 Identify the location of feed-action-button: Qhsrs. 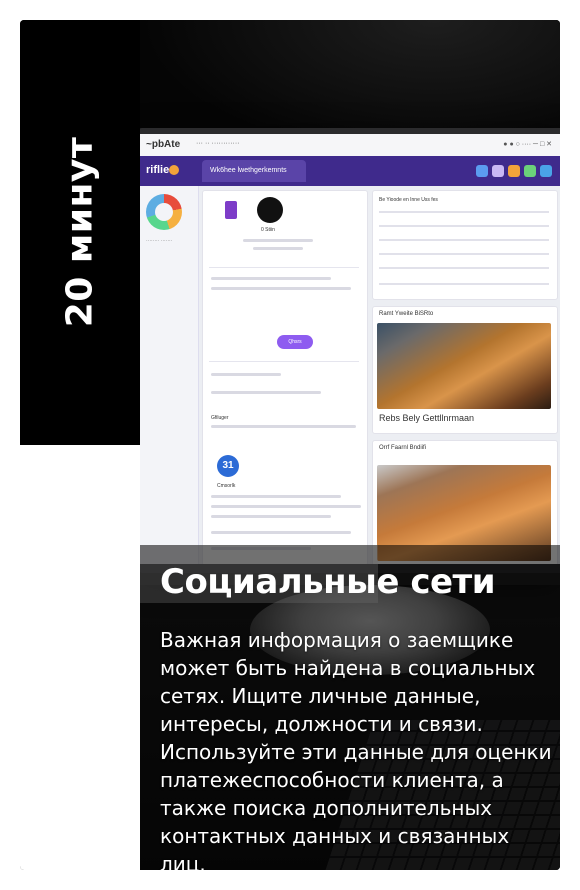
(295, 342).